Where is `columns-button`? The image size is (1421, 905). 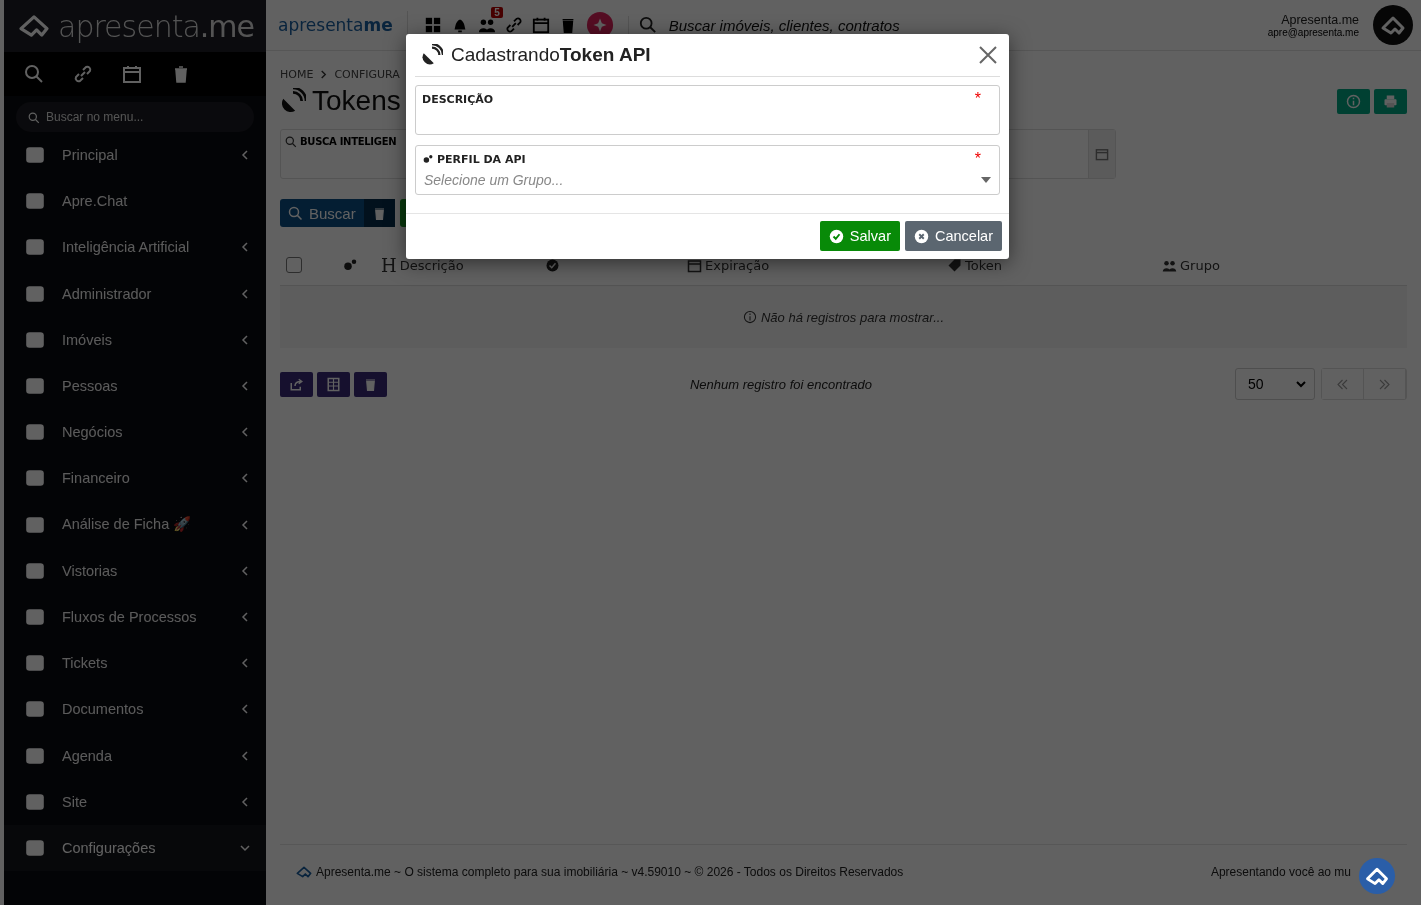 columns-button is located at coordinates (333, 384).